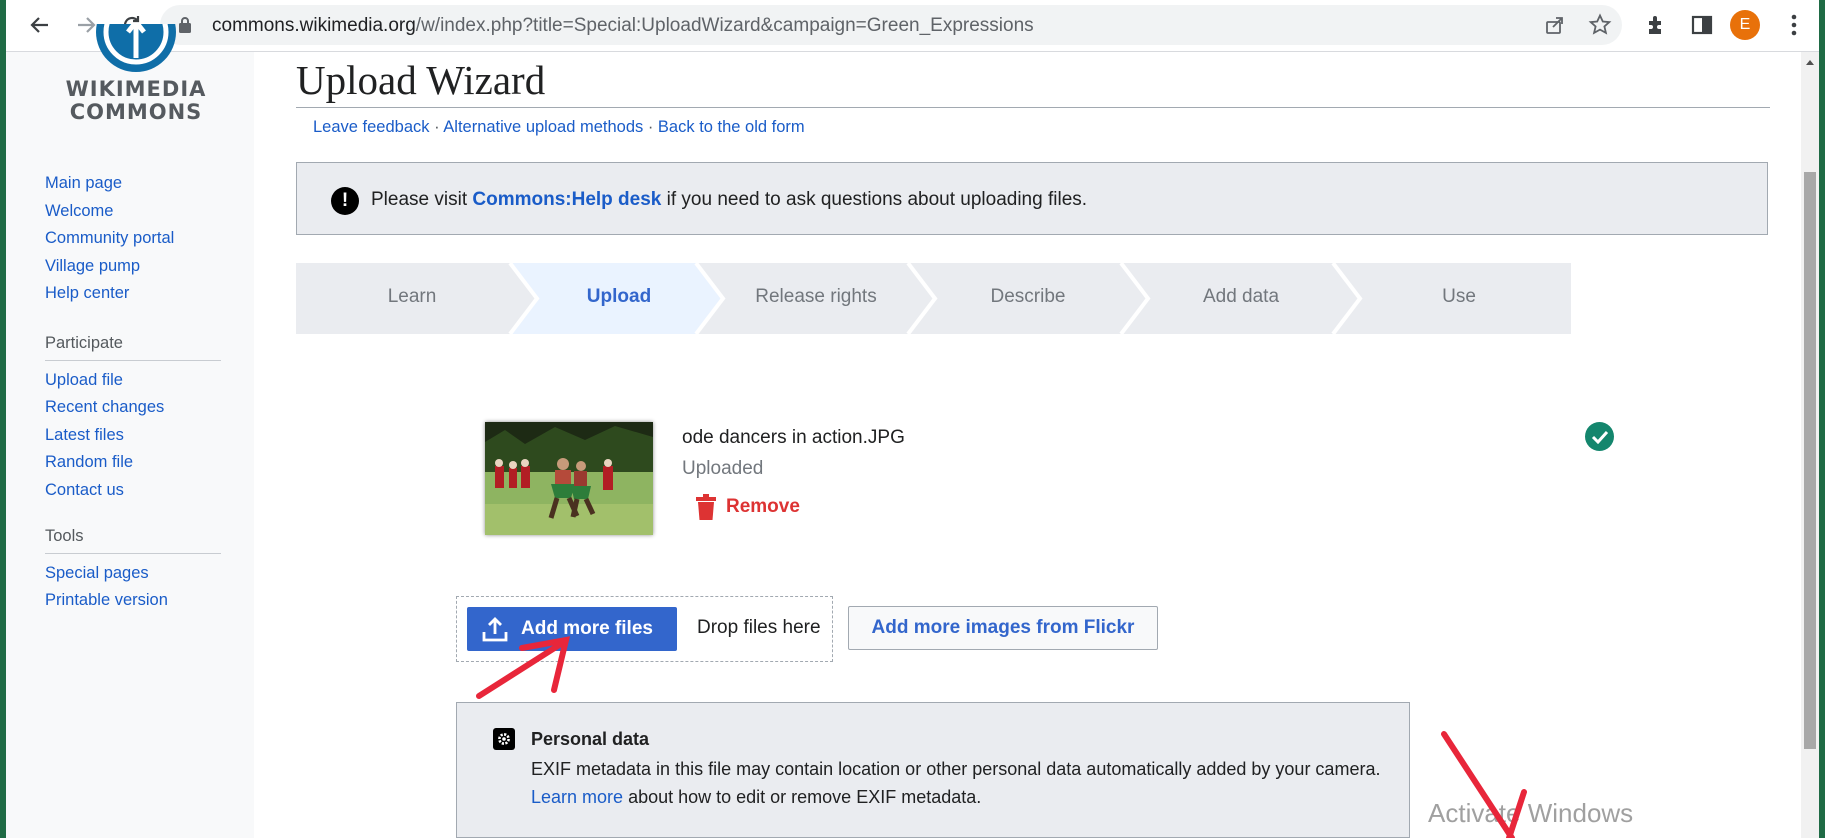  I want to click on add-more-files-button: Add more files, so click(572, 629).